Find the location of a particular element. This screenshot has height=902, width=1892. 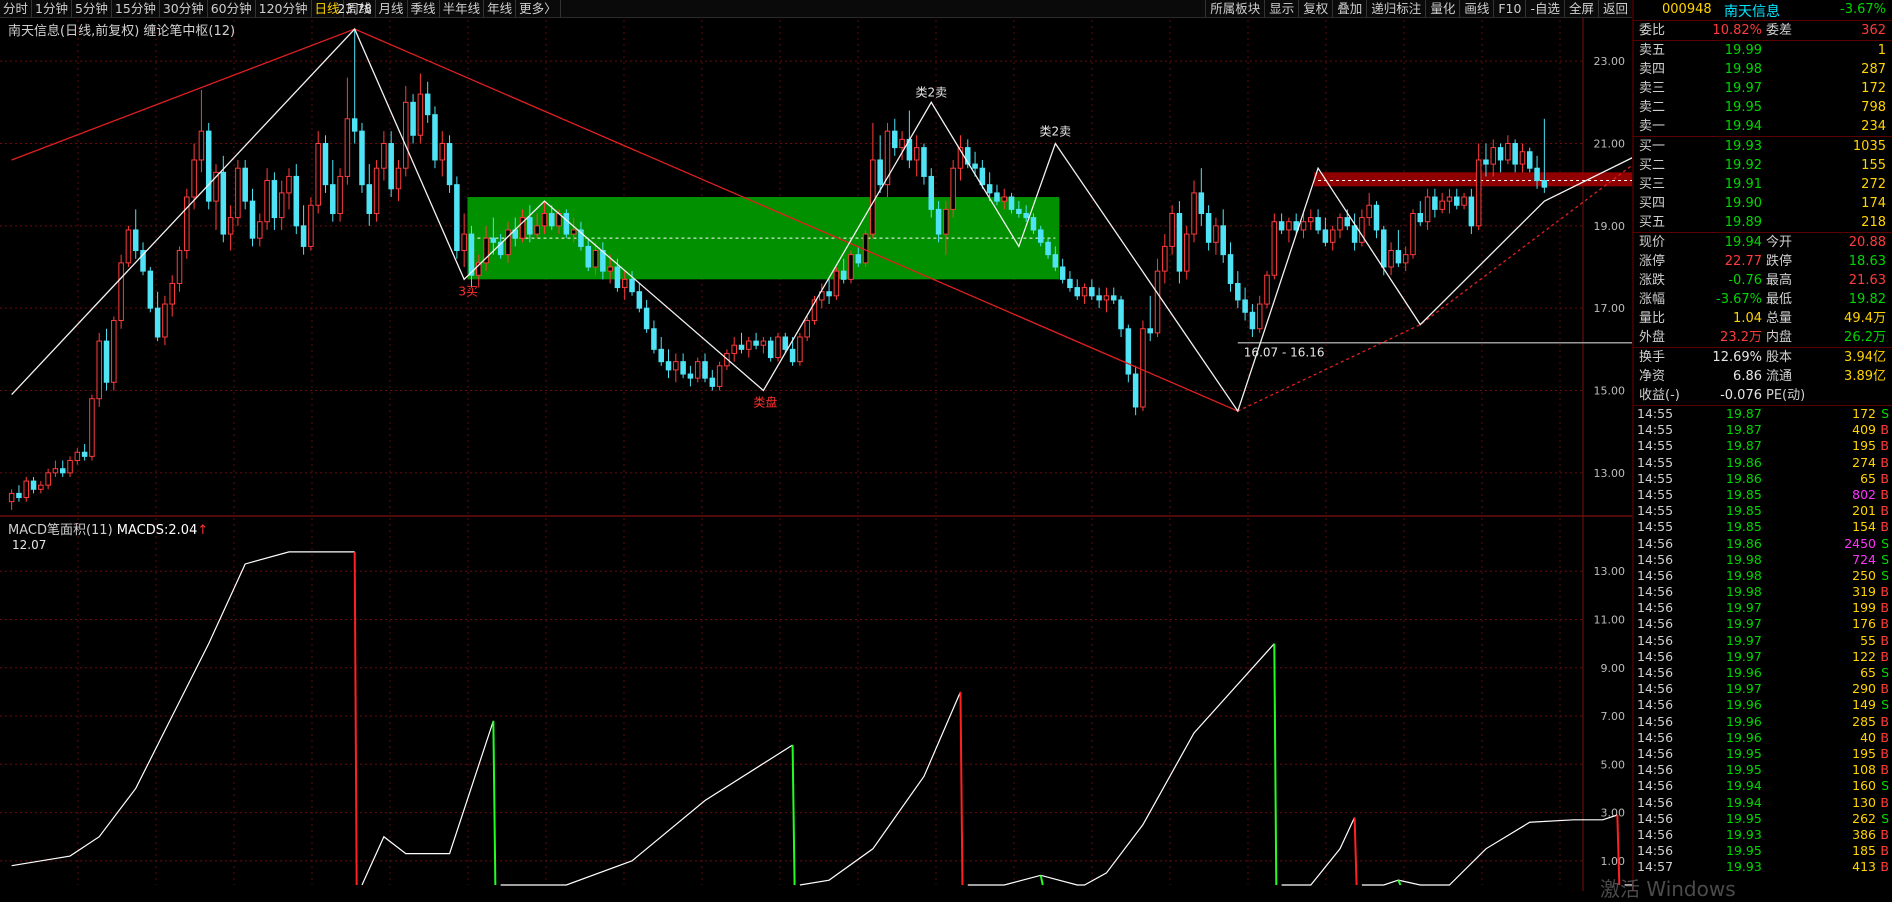

stat-label-2: 内盘 is located at coordinates (1779, 337).